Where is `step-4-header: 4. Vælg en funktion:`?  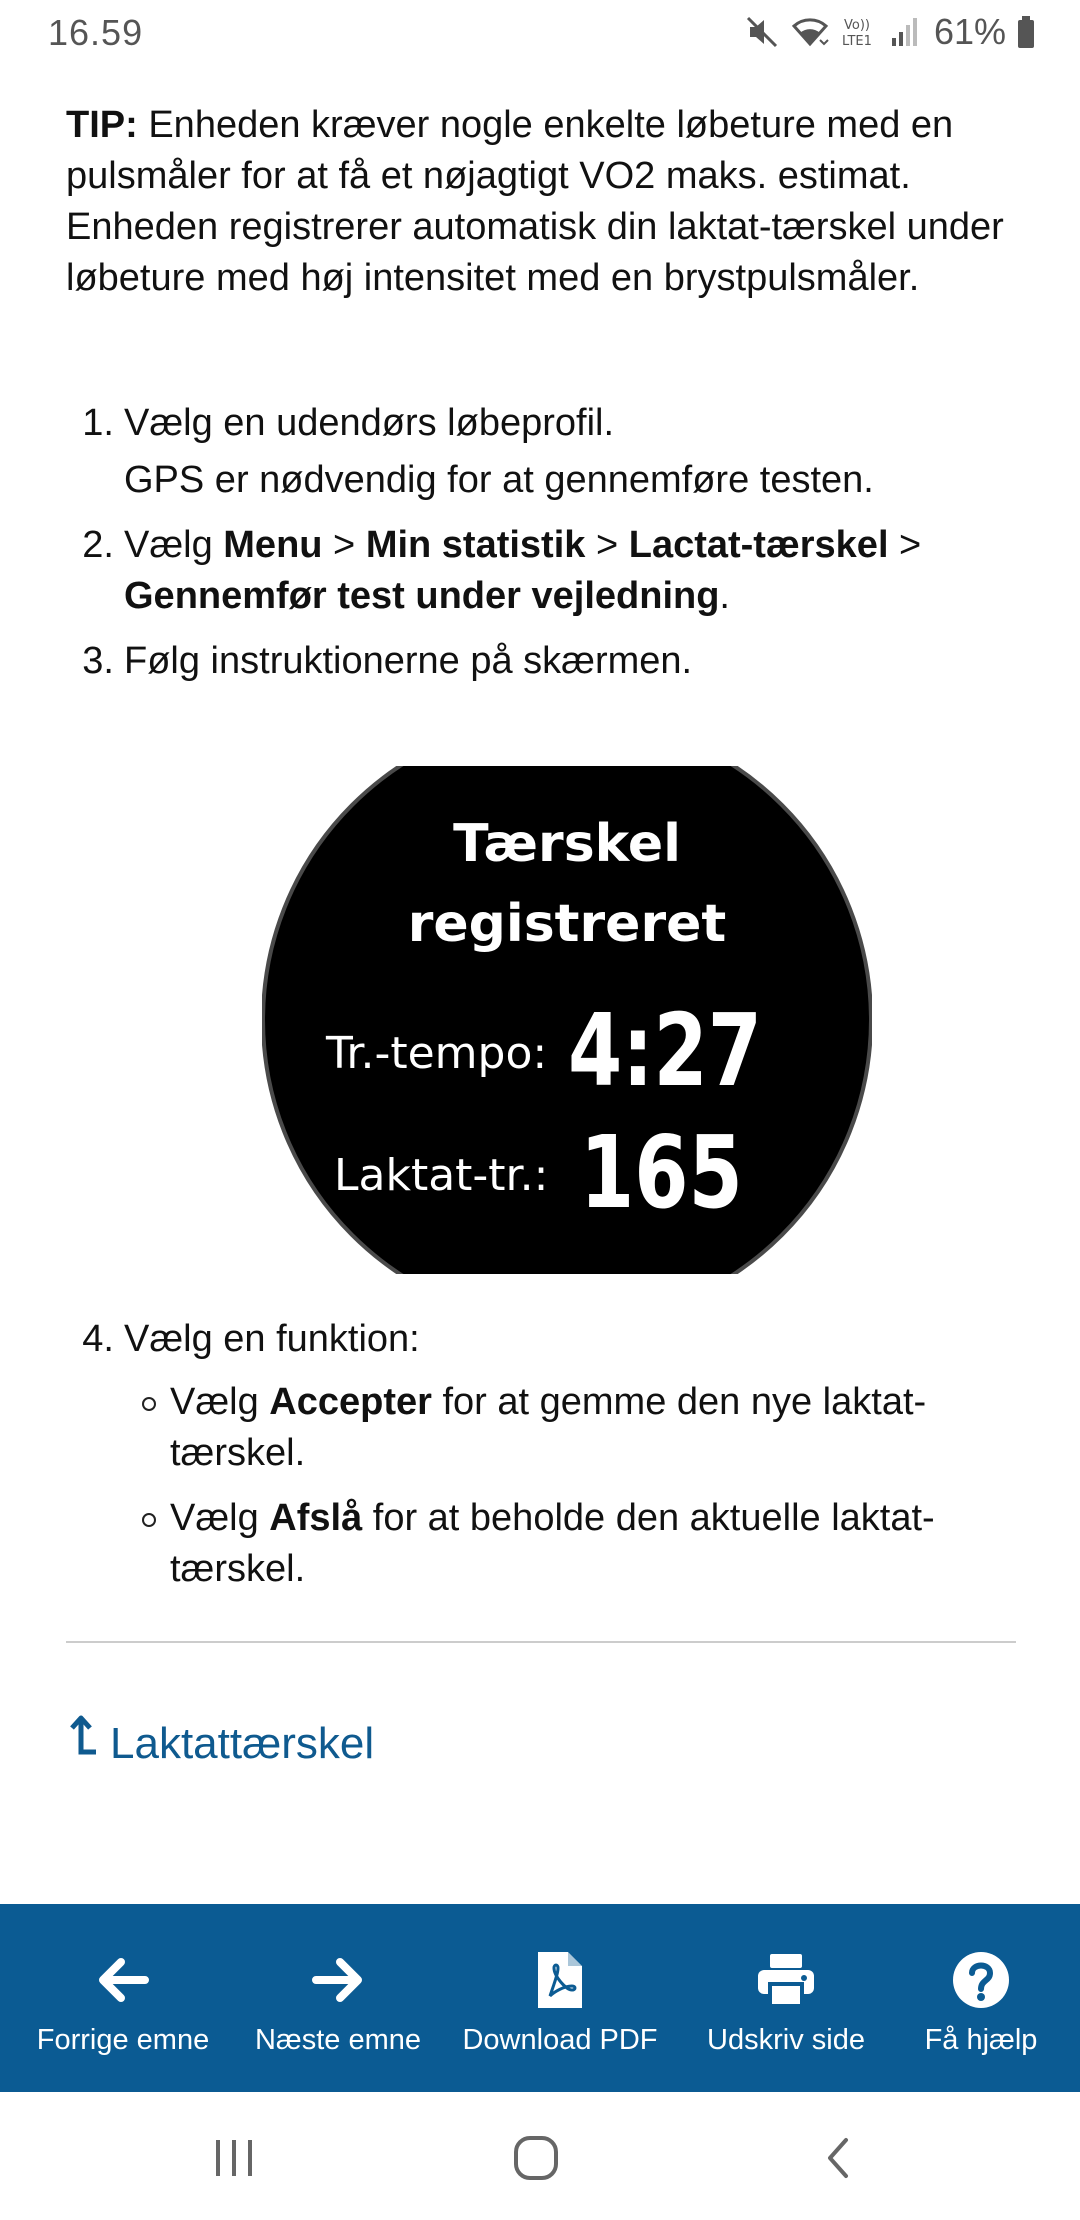
step-4-header: 4. Vælg en funktion: is located at coordinates (546, 1339).